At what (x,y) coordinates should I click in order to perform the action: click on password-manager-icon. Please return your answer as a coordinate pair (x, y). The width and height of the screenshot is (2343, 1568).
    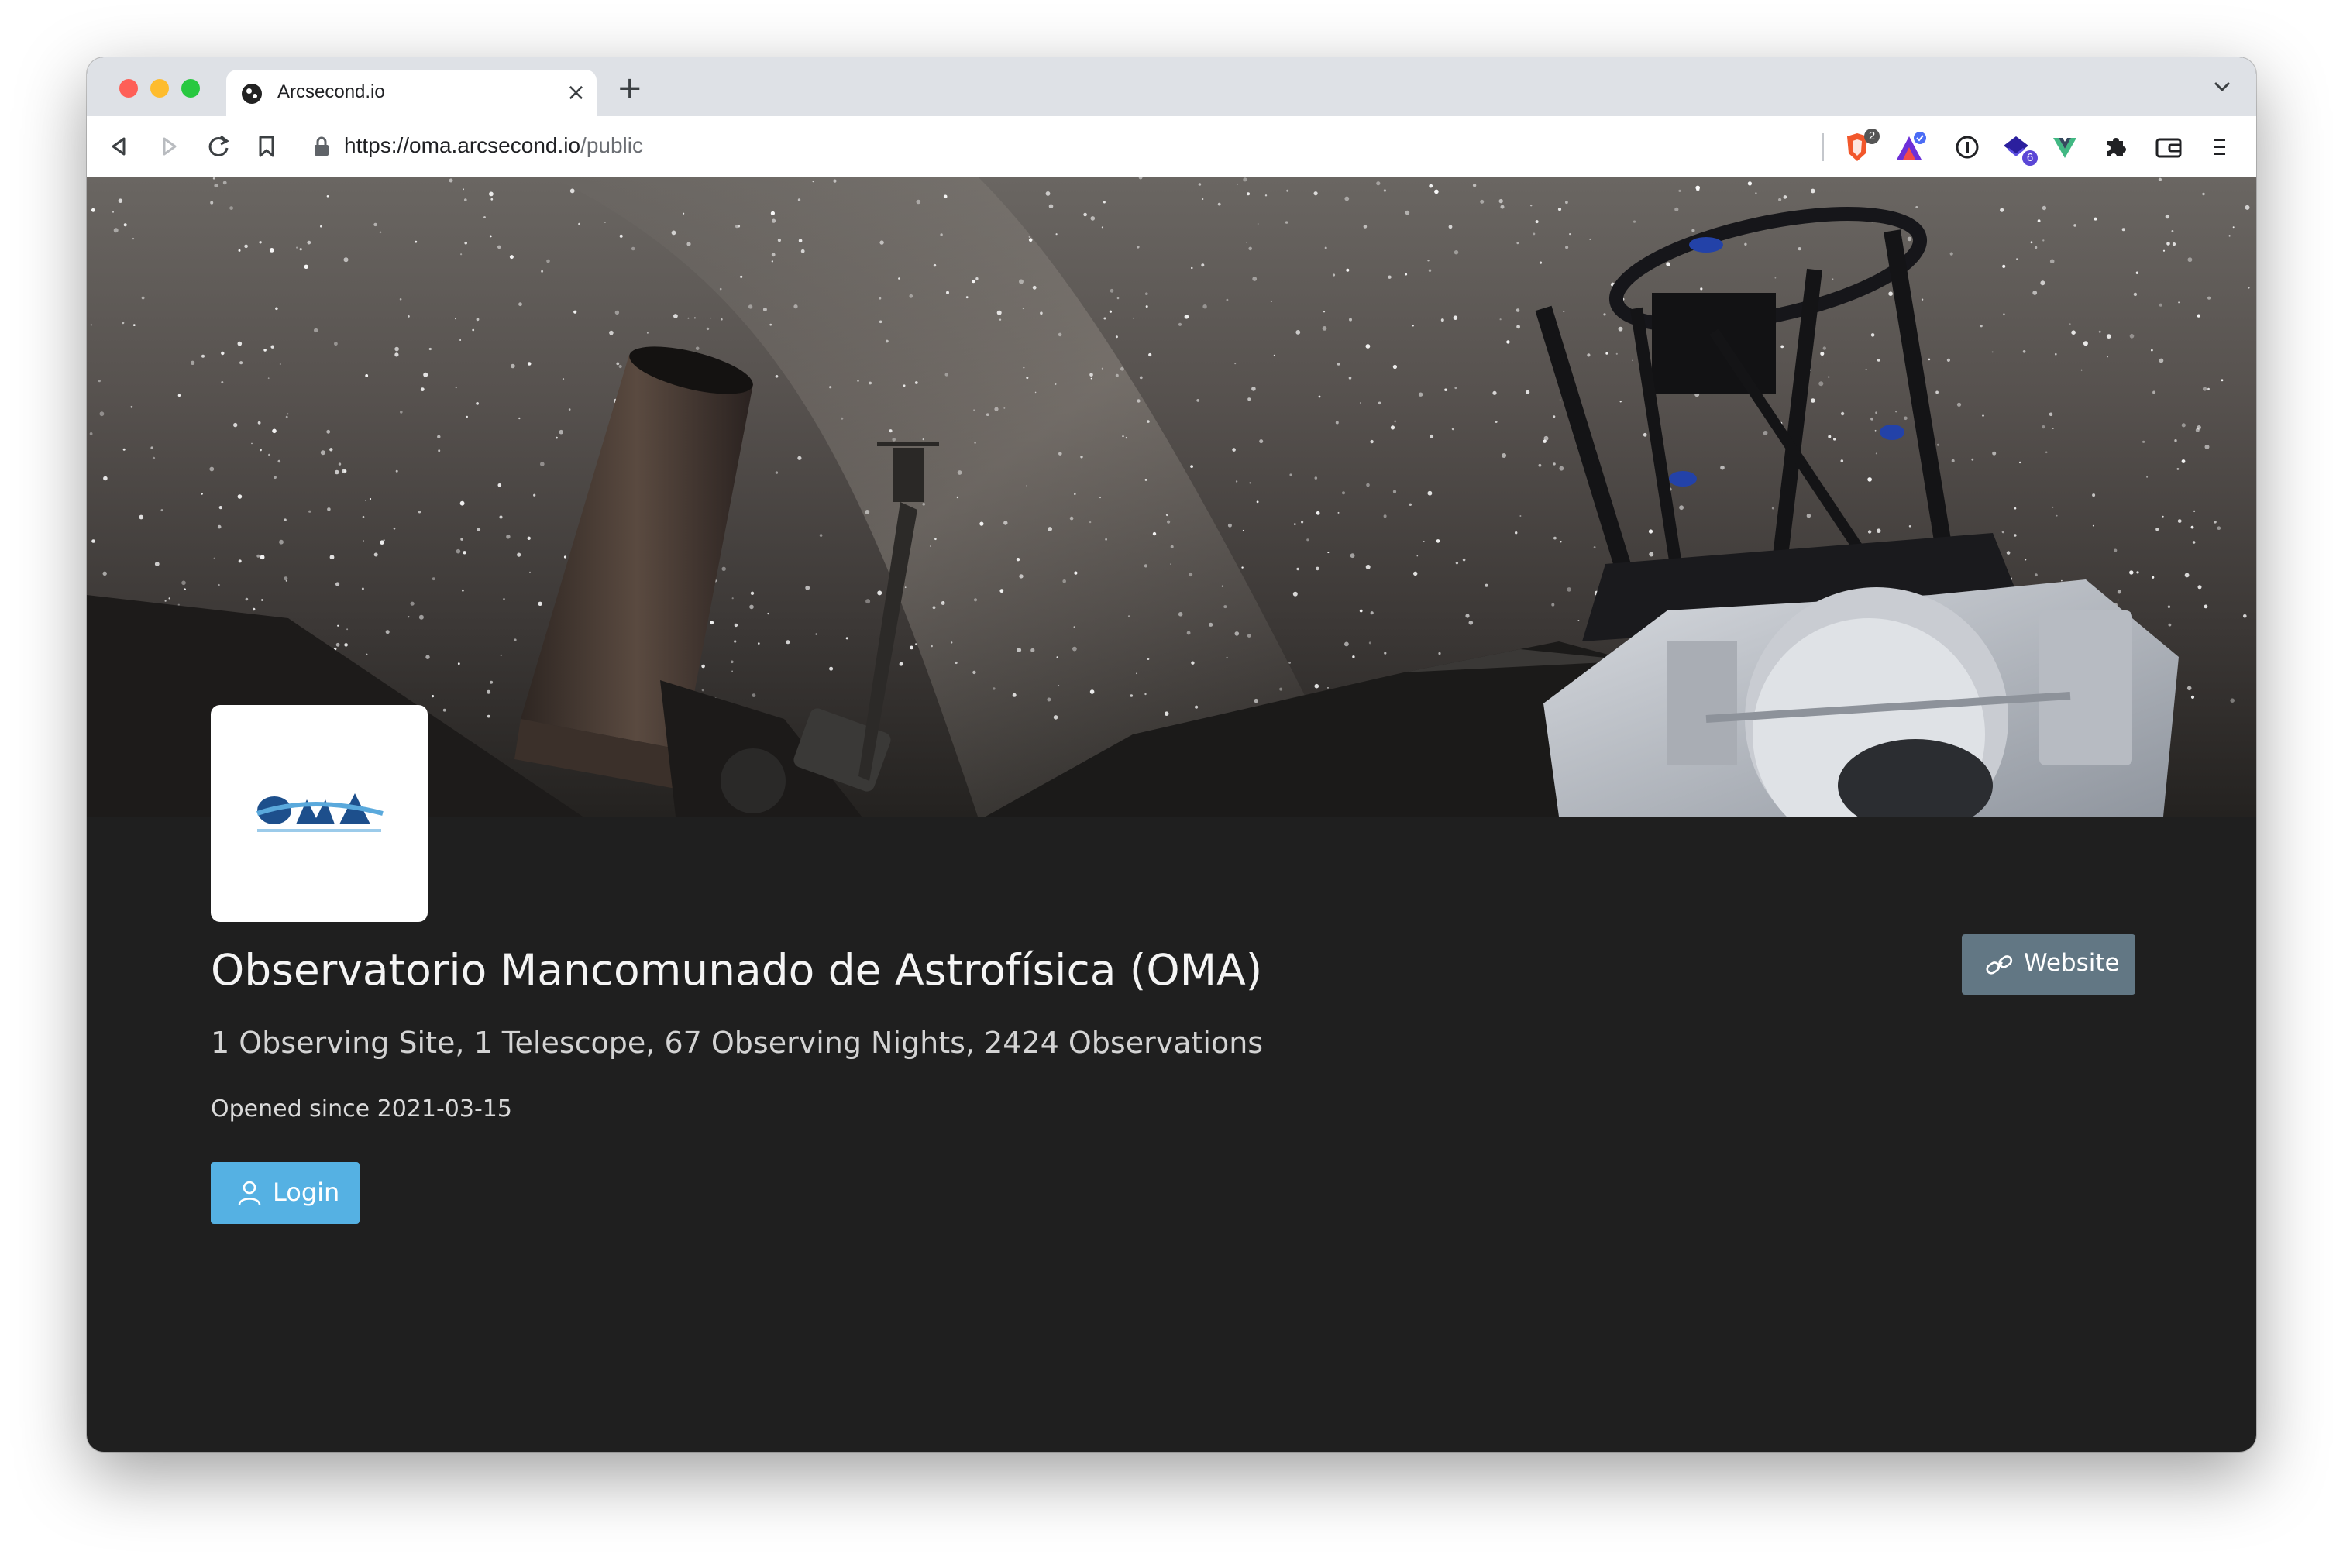
    Looking at the image, I should click on (1967, 147).